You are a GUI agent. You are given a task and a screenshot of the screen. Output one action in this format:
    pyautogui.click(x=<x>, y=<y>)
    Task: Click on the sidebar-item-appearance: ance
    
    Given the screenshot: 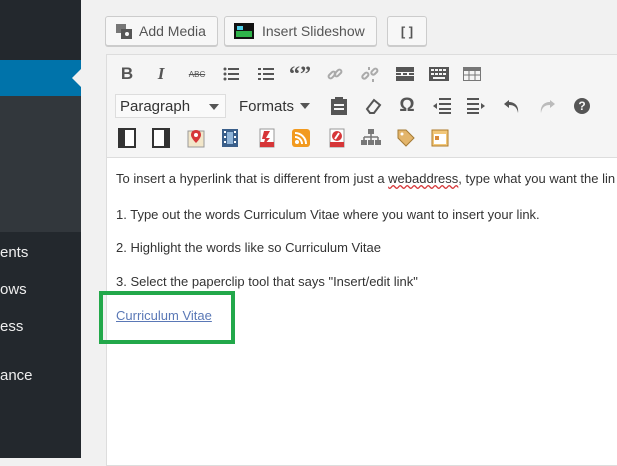 What is the action you would take?
    pyautogui.click(x=16, y=375)
    